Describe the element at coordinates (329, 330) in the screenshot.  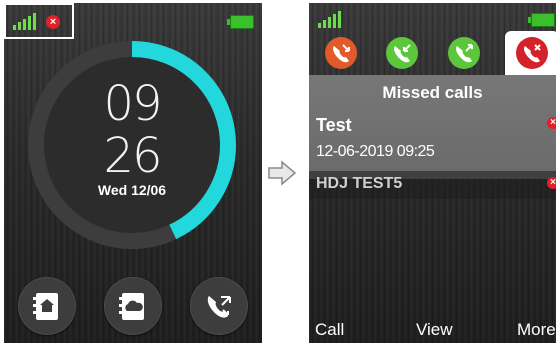
I see `softkey-call: Call` at that location.